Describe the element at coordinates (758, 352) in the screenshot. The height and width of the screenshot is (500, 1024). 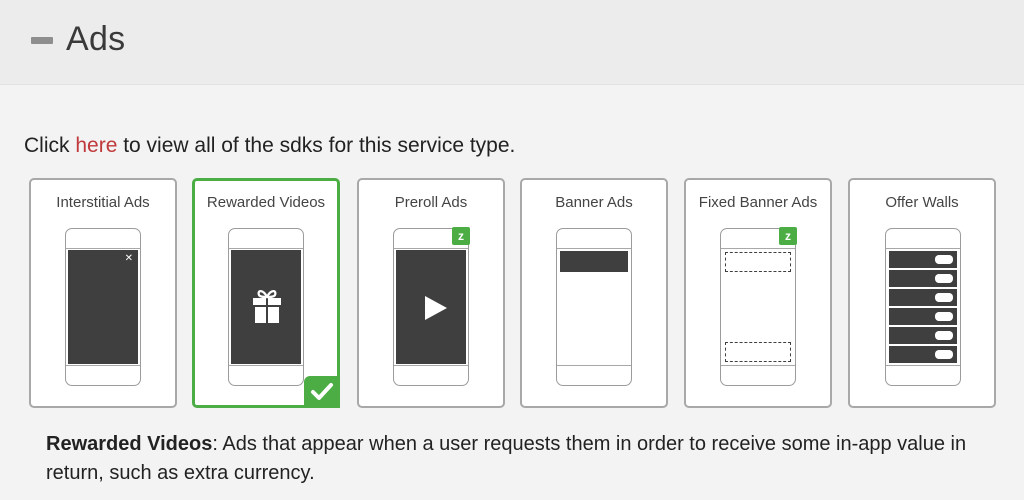
I see `fixed-banner-bottom` at that location.